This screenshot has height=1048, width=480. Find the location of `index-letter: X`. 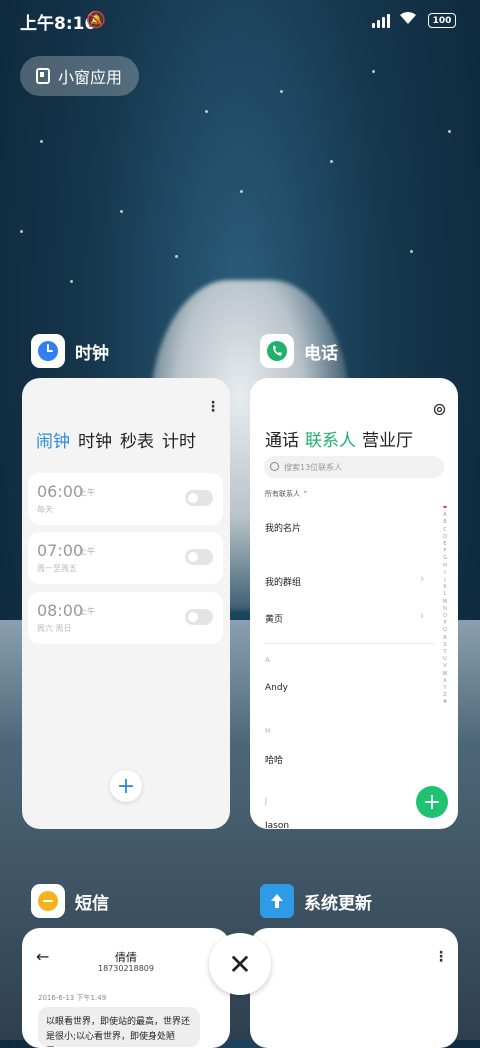

index-letter: X is located at coordinates (444, 681).